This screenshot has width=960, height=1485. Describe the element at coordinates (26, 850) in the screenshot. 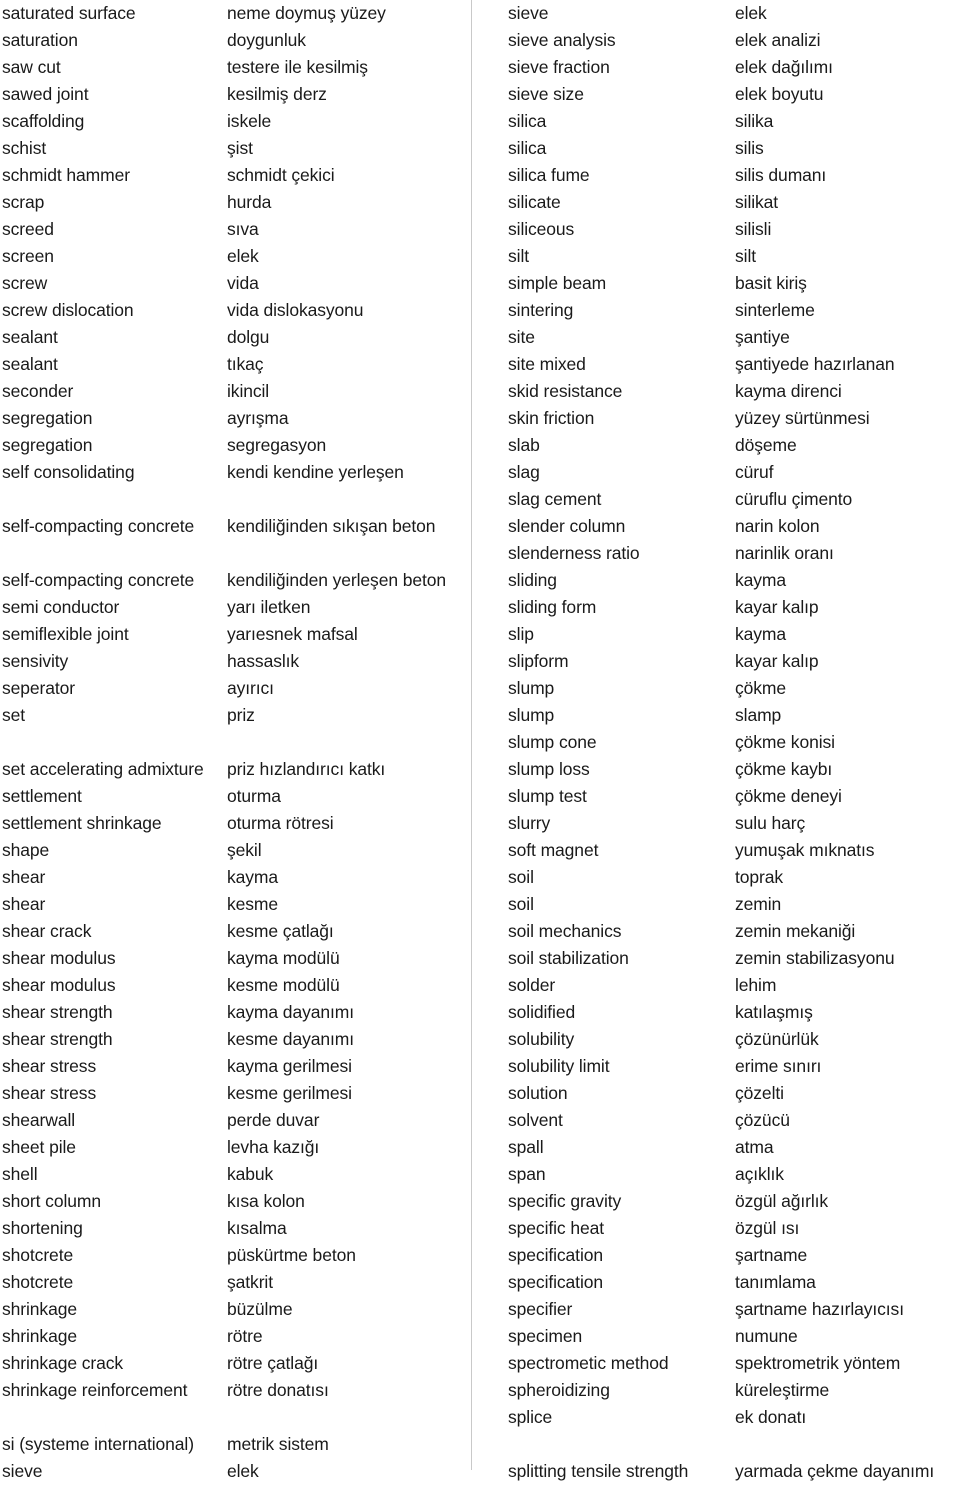

I see `glossary-term-source: shape` at that location.